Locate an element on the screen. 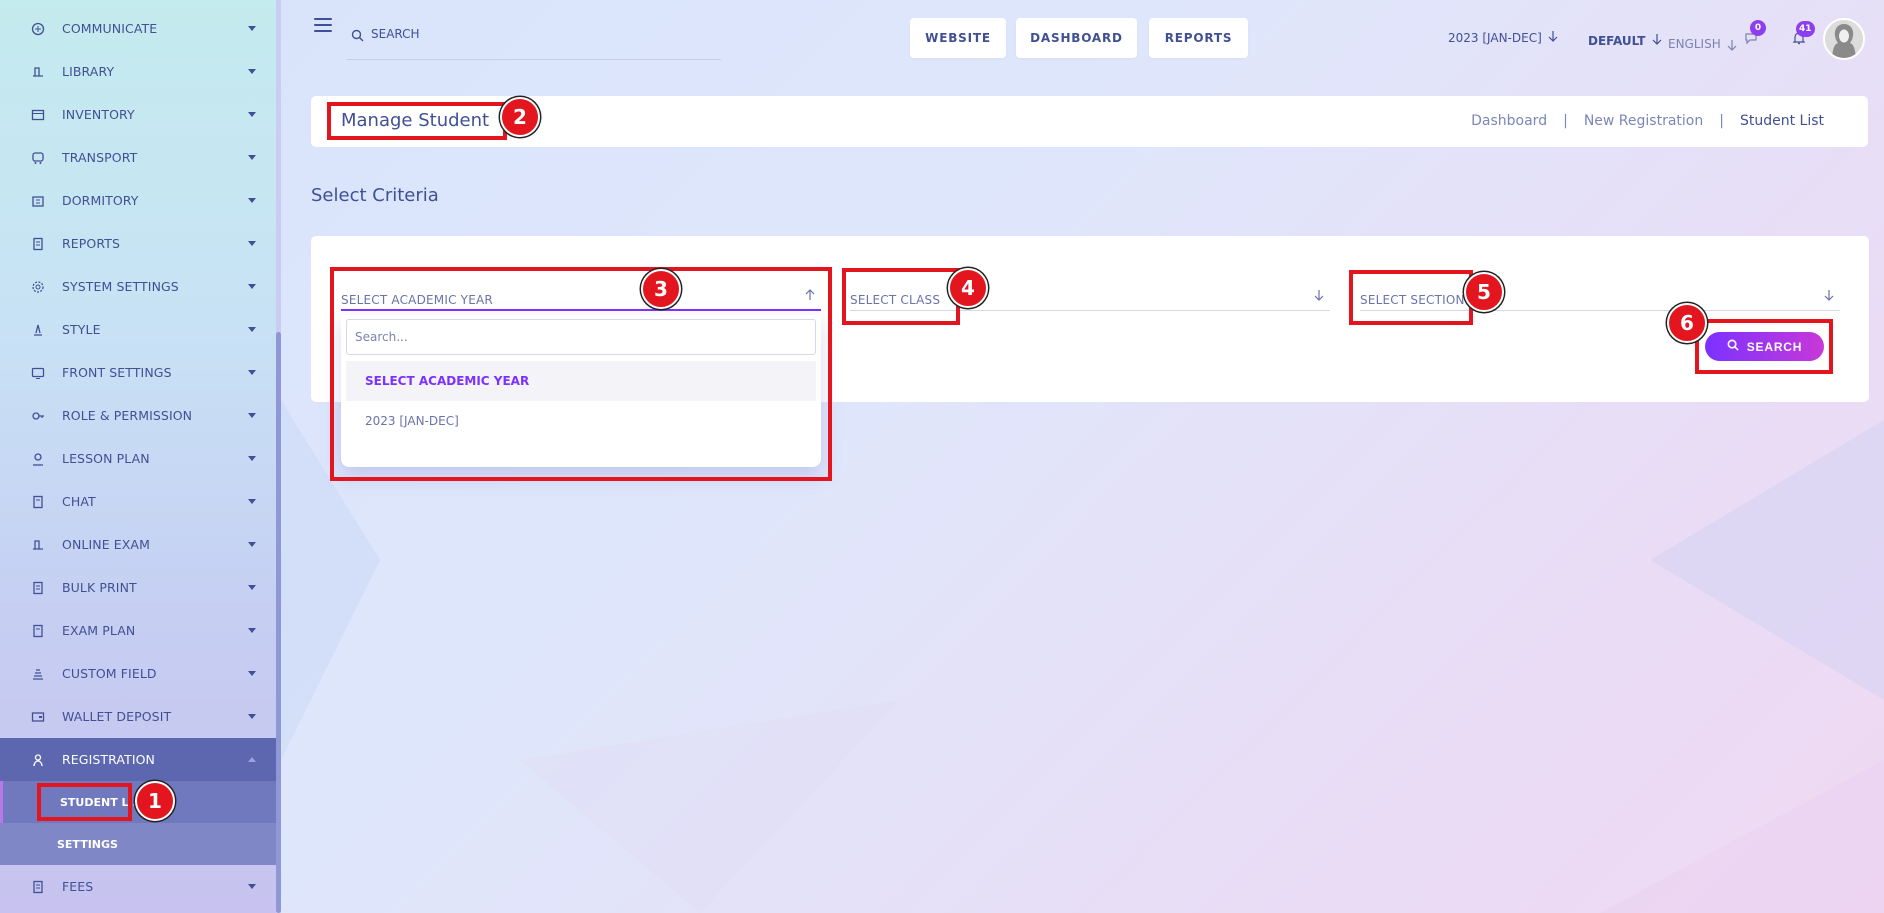  style-icon is located at coordinates (37, 329).